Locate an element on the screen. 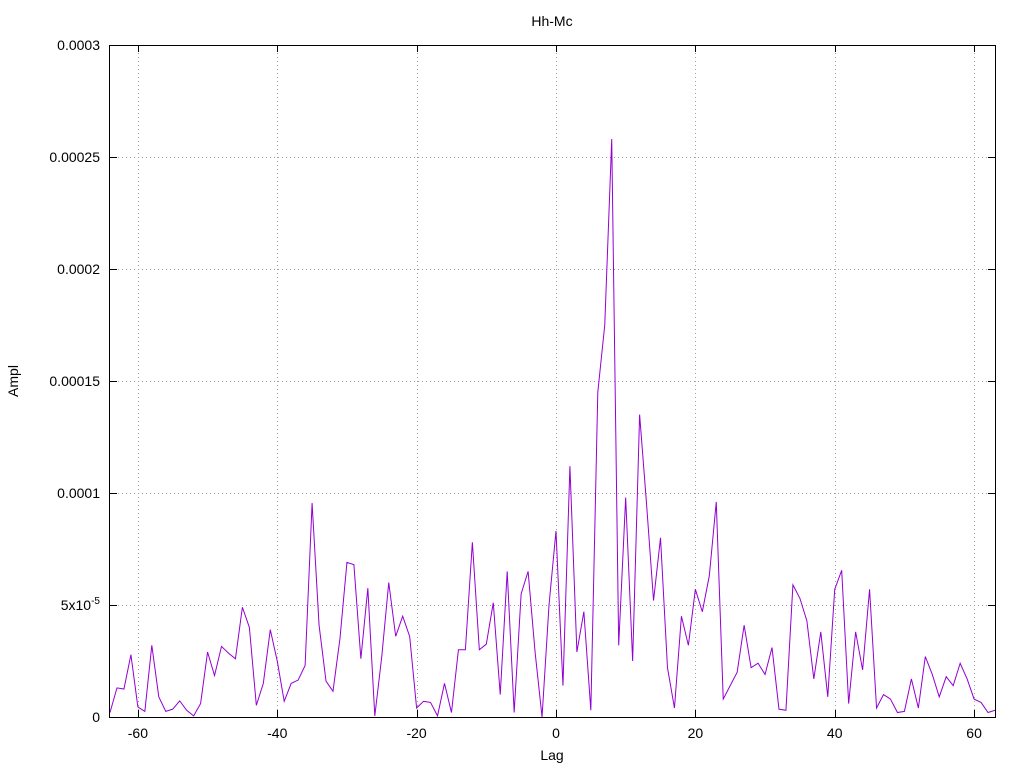 This screenshot has height=768, width=1024. y-tick-labels: 0 5x10-5 0.0001 0.00015 0.0002 0.00025 0.0003 is located at coordinates (74, 381).